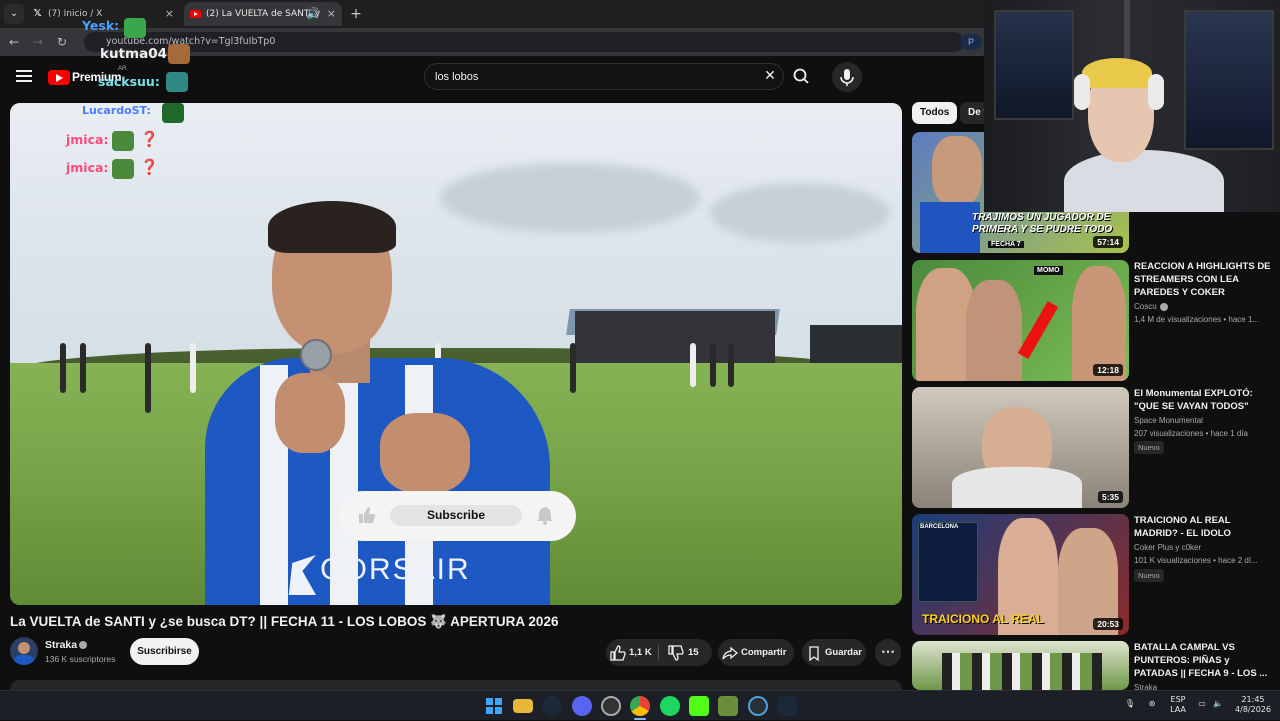 This screenshot has height=721, width=1280. I want to click on thumb-jersey, so click(950, 227).